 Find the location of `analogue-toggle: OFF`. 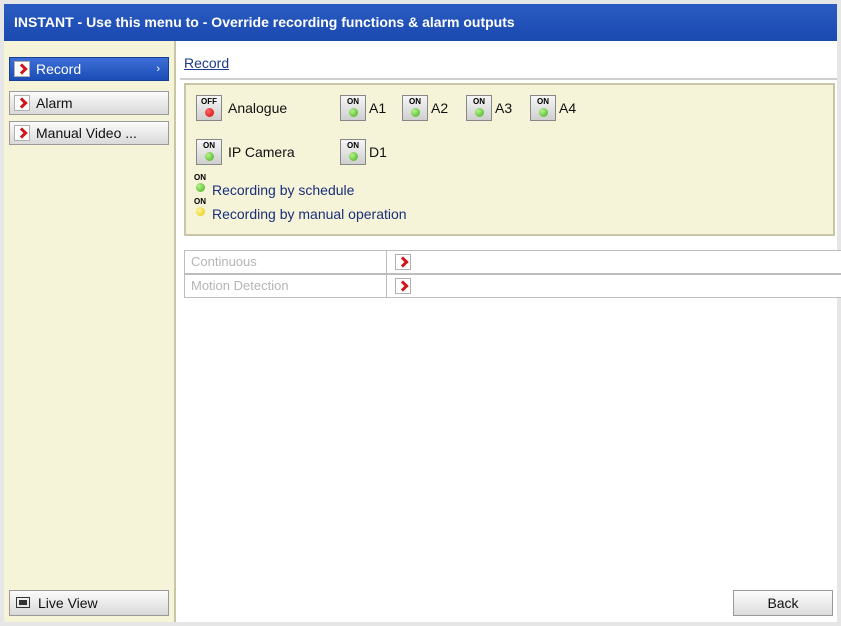

analogue-toggle: OFF is located at coordinates (209, 108).